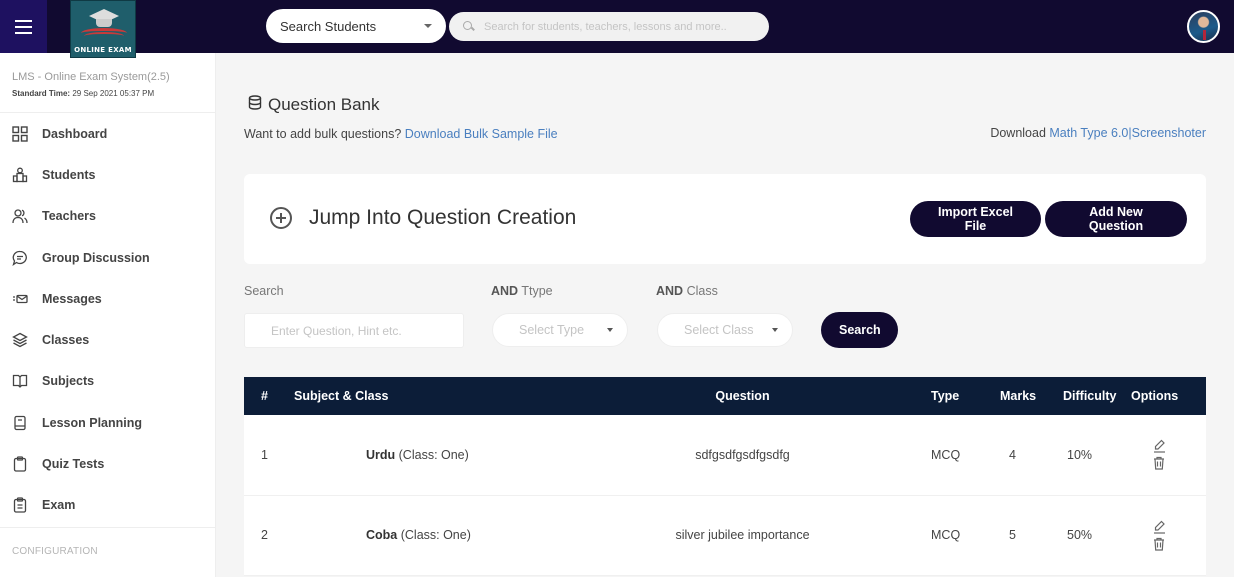 This screenshot has width=1234, height=577. What do you see at coordinates (535, 291) in the screenshot?
I see `type-label-text: Ttype` at bounding box center [535, 291].